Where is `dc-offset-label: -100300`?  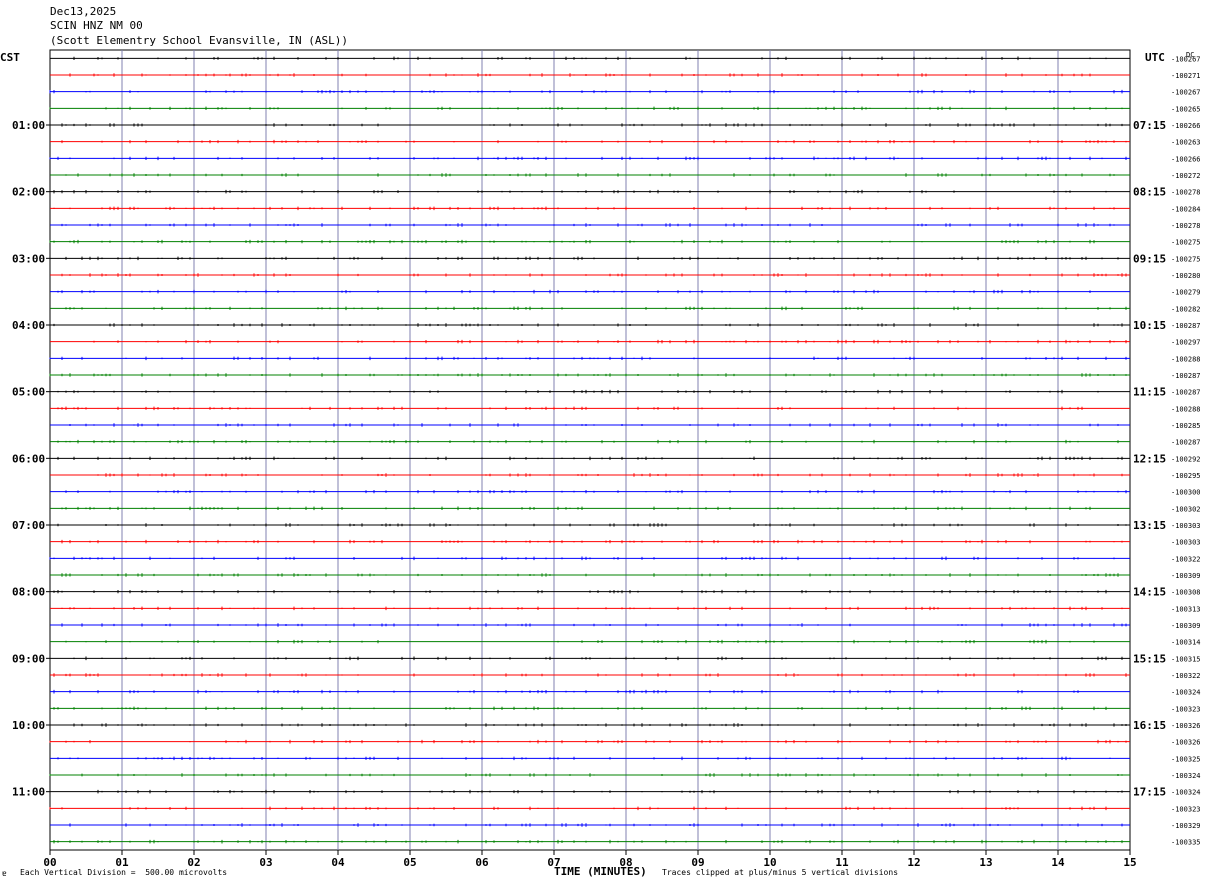
dc-offset-label: -100300 is located at coordinates (1186, 493).